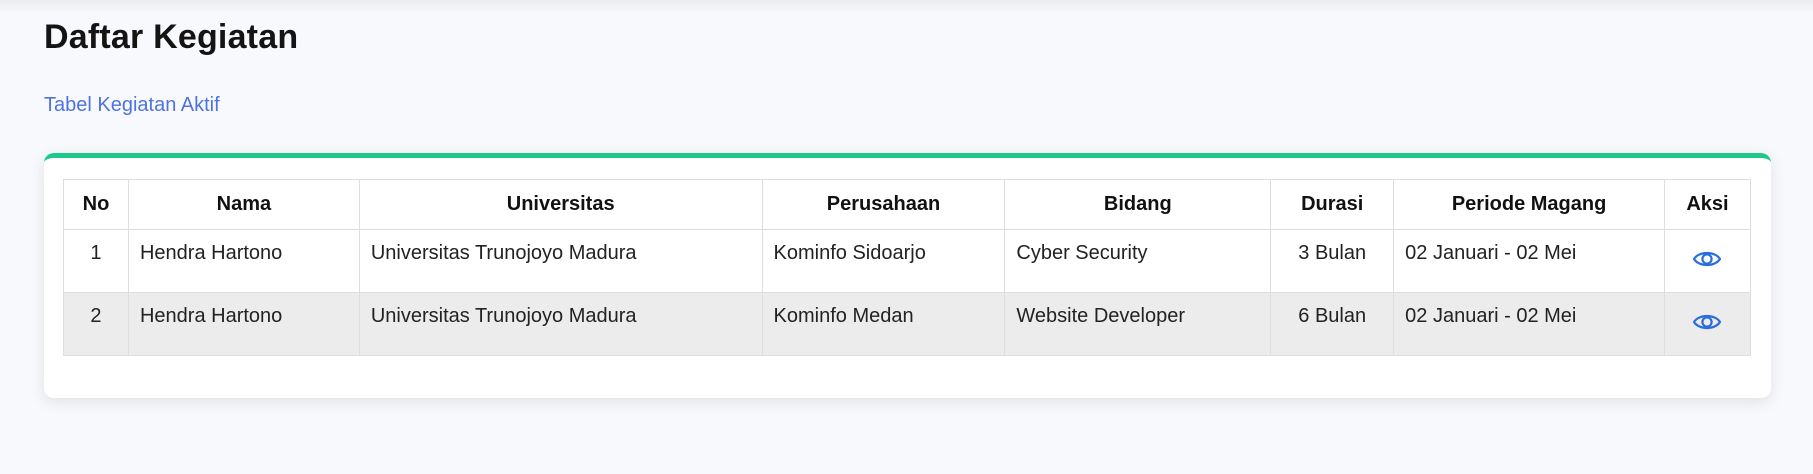 The height and width of the screenshot is (474, 1813). I want to click on header-aksi: Aksi, so click(1707, 204).